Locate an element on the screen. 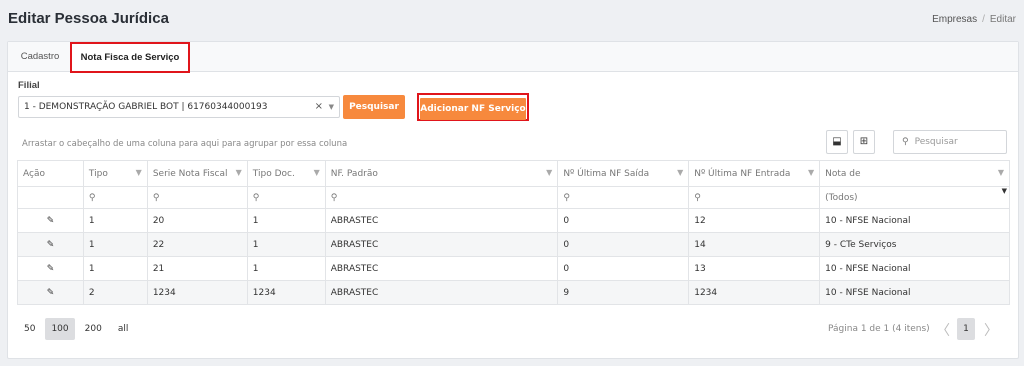 The image size is (1024, 366). search-icon: ⚲ is located at coordinates (905, 142).